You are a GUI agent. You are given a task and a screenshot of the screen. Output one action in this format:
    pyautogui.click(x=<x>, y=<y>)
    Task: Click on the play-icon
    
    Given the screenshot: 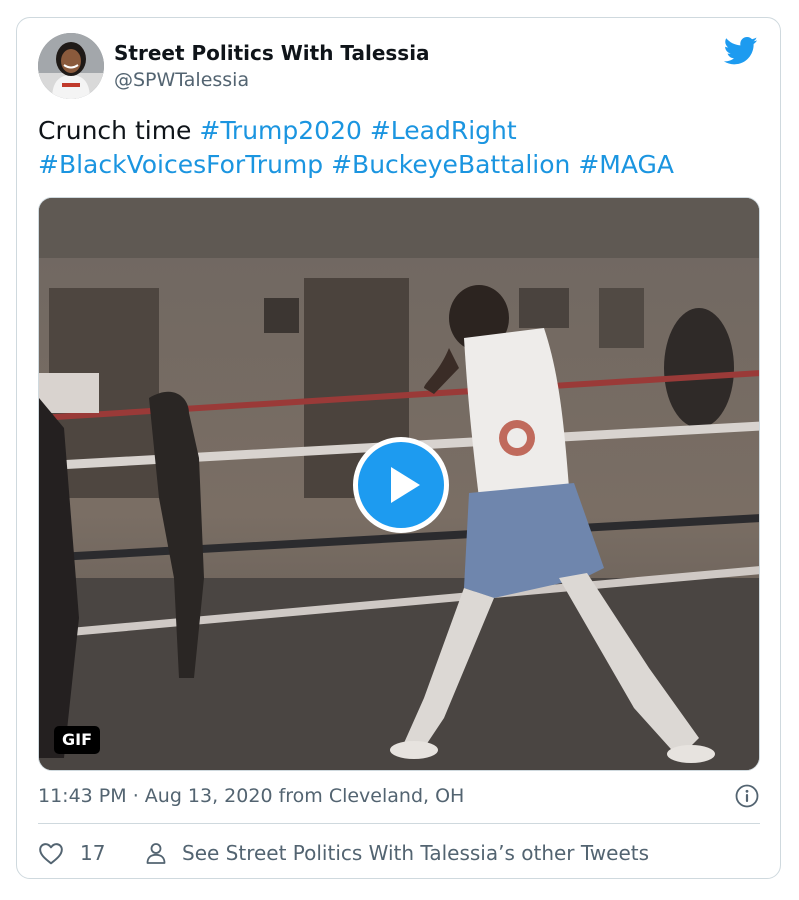 What is the action you would take?
    pyautogui.click(x=401, y=485)
    